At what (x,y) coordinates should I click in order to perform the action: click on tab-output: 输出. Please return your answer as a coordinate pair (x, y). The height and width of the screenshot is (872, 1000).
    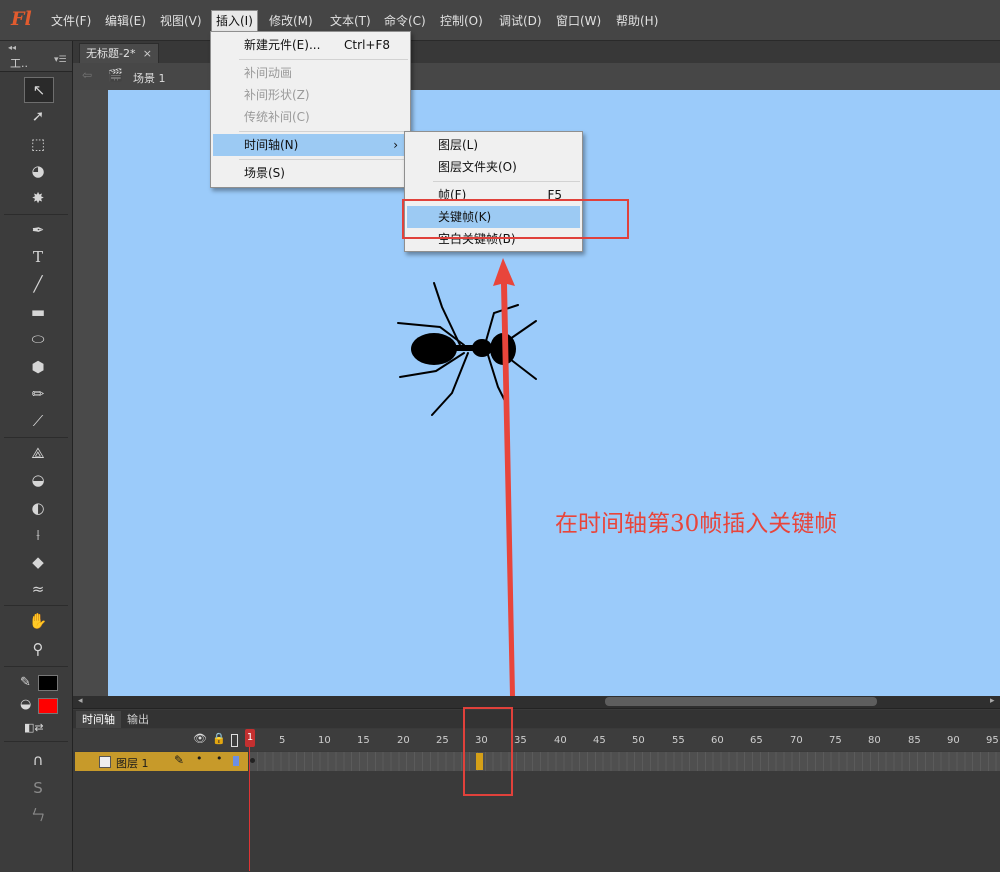
    Looking at the image, I should click on (138, 719).